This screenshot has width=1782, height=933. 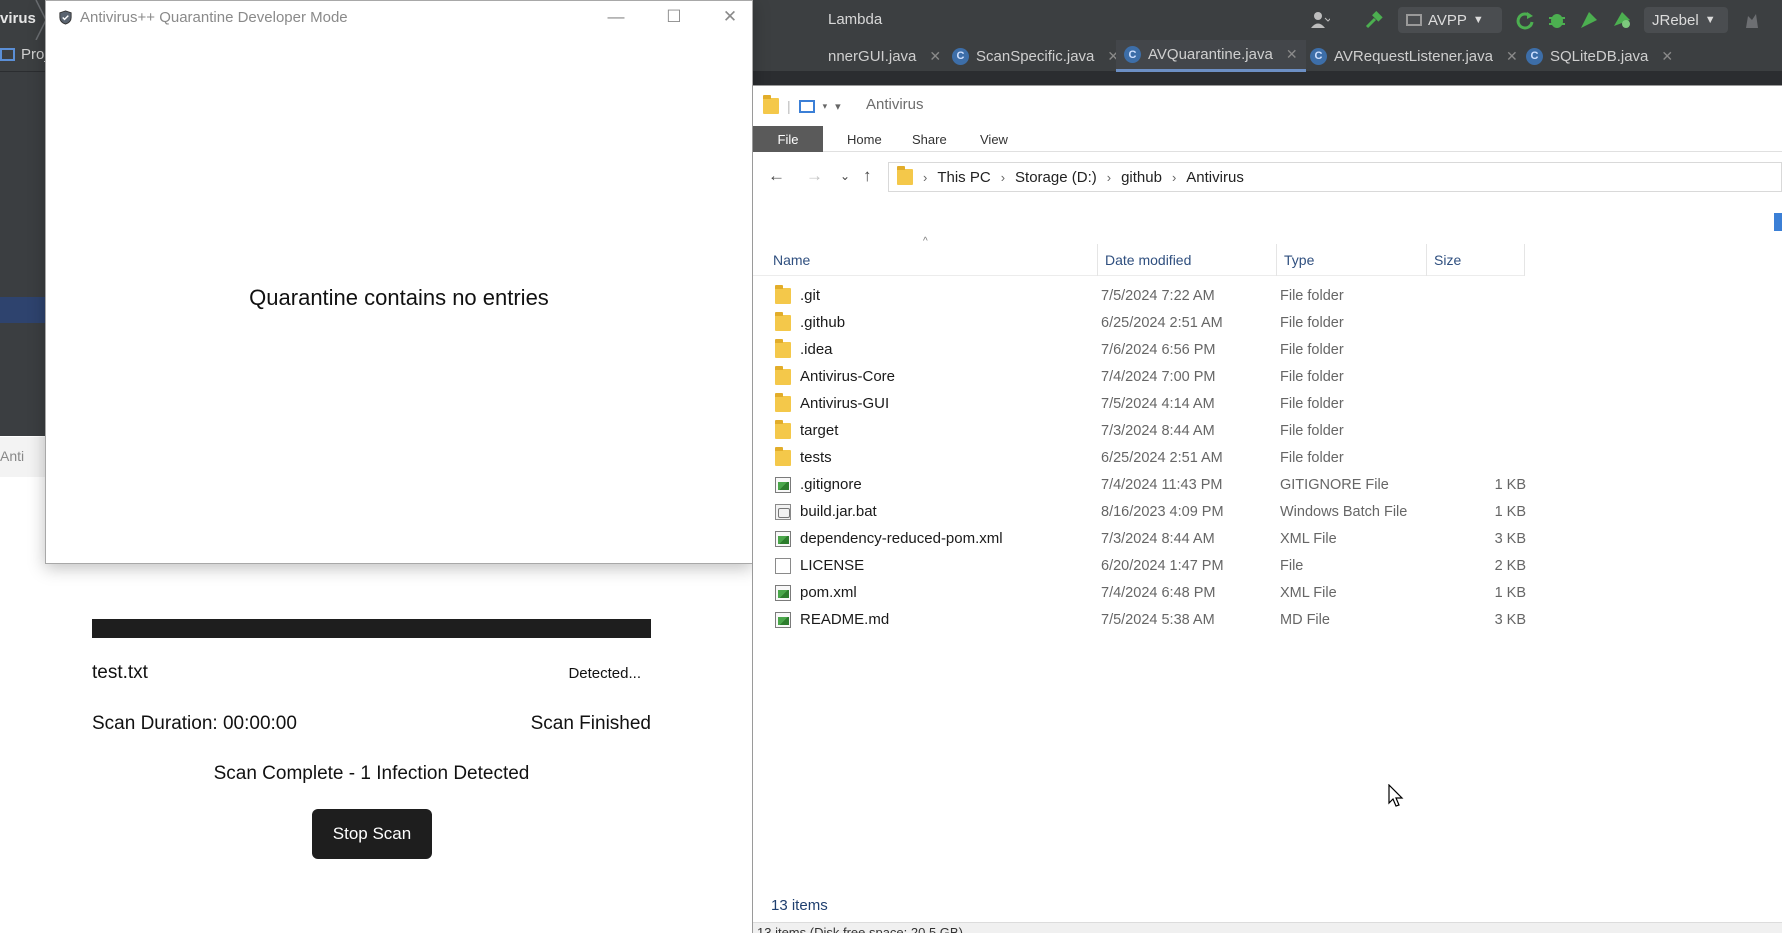 I want to click on column-type: Type, so click(x=1352, y=260).